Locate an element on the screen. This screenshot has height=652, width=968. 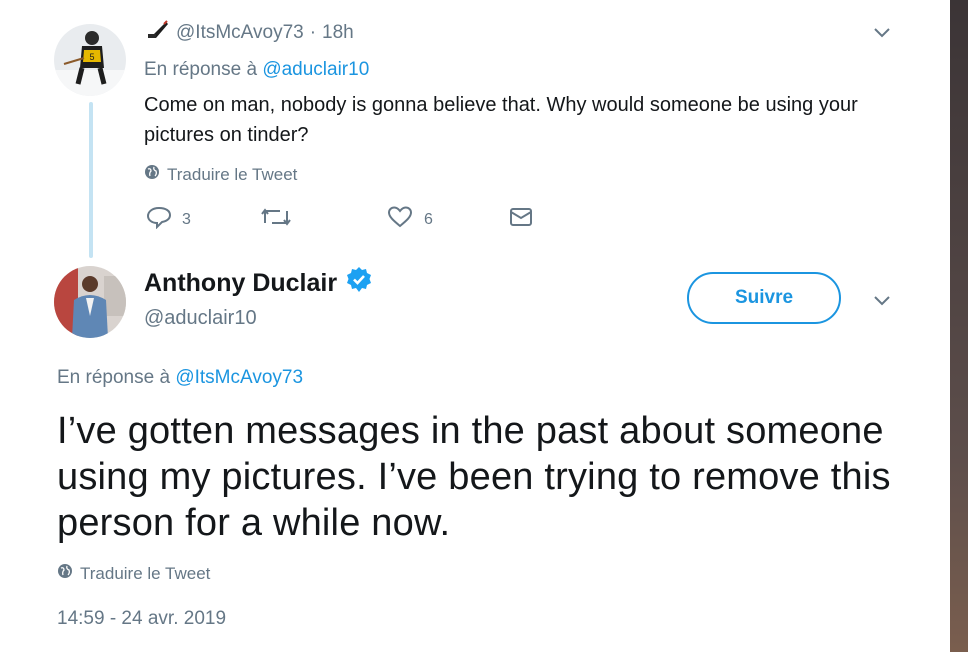
reply-icon is located at coordinates (159, 219).